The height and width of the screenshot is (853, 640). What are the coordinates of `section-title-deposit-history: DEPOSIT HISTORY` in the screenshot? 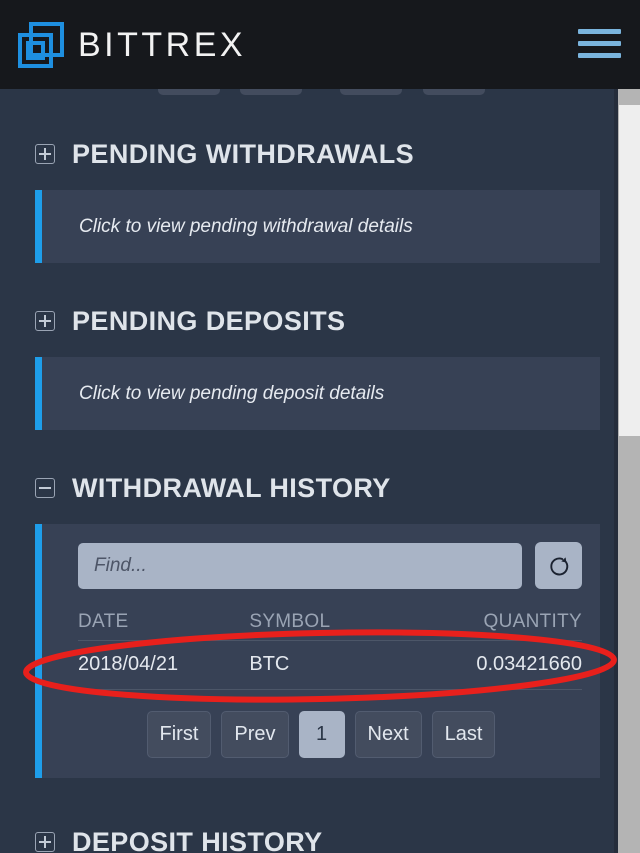 It's located at (197, 839).